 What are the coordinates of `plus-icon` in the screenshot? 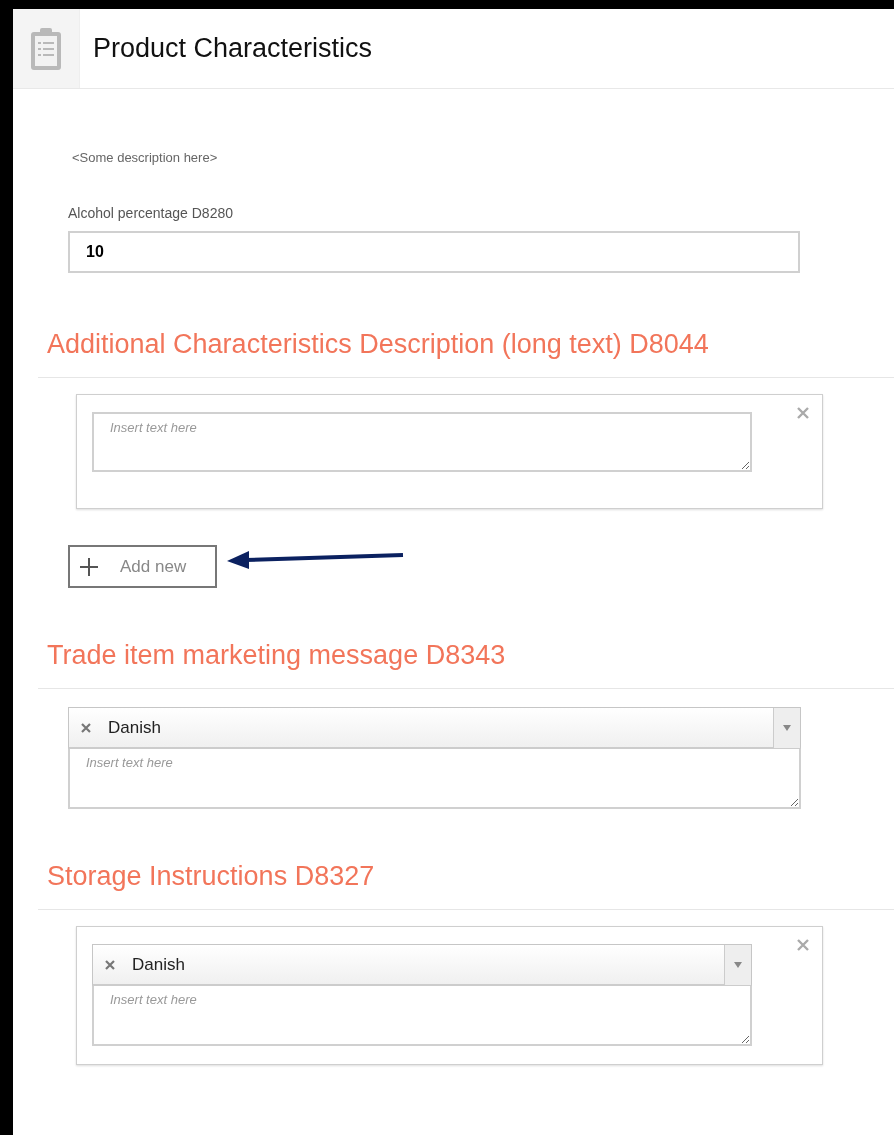 It's located at (89, 566).